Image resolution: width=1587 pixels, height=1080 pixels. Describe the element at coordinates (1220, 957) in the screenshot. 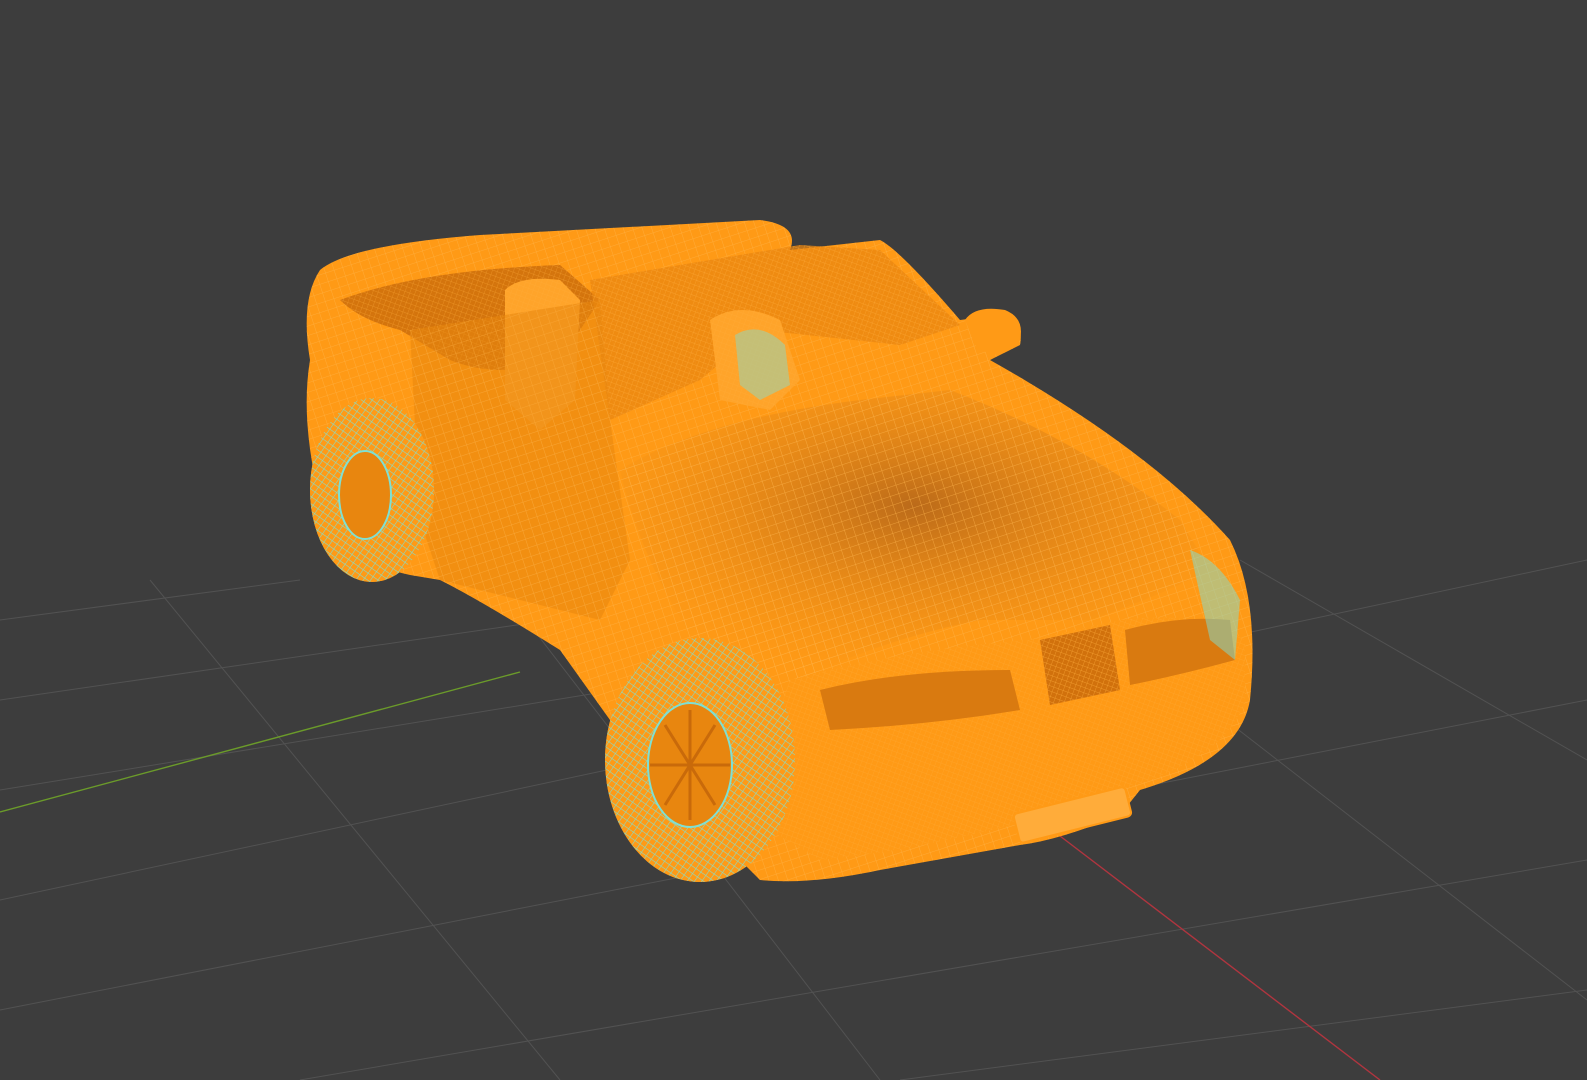

I see `x-axis-line` at that location.